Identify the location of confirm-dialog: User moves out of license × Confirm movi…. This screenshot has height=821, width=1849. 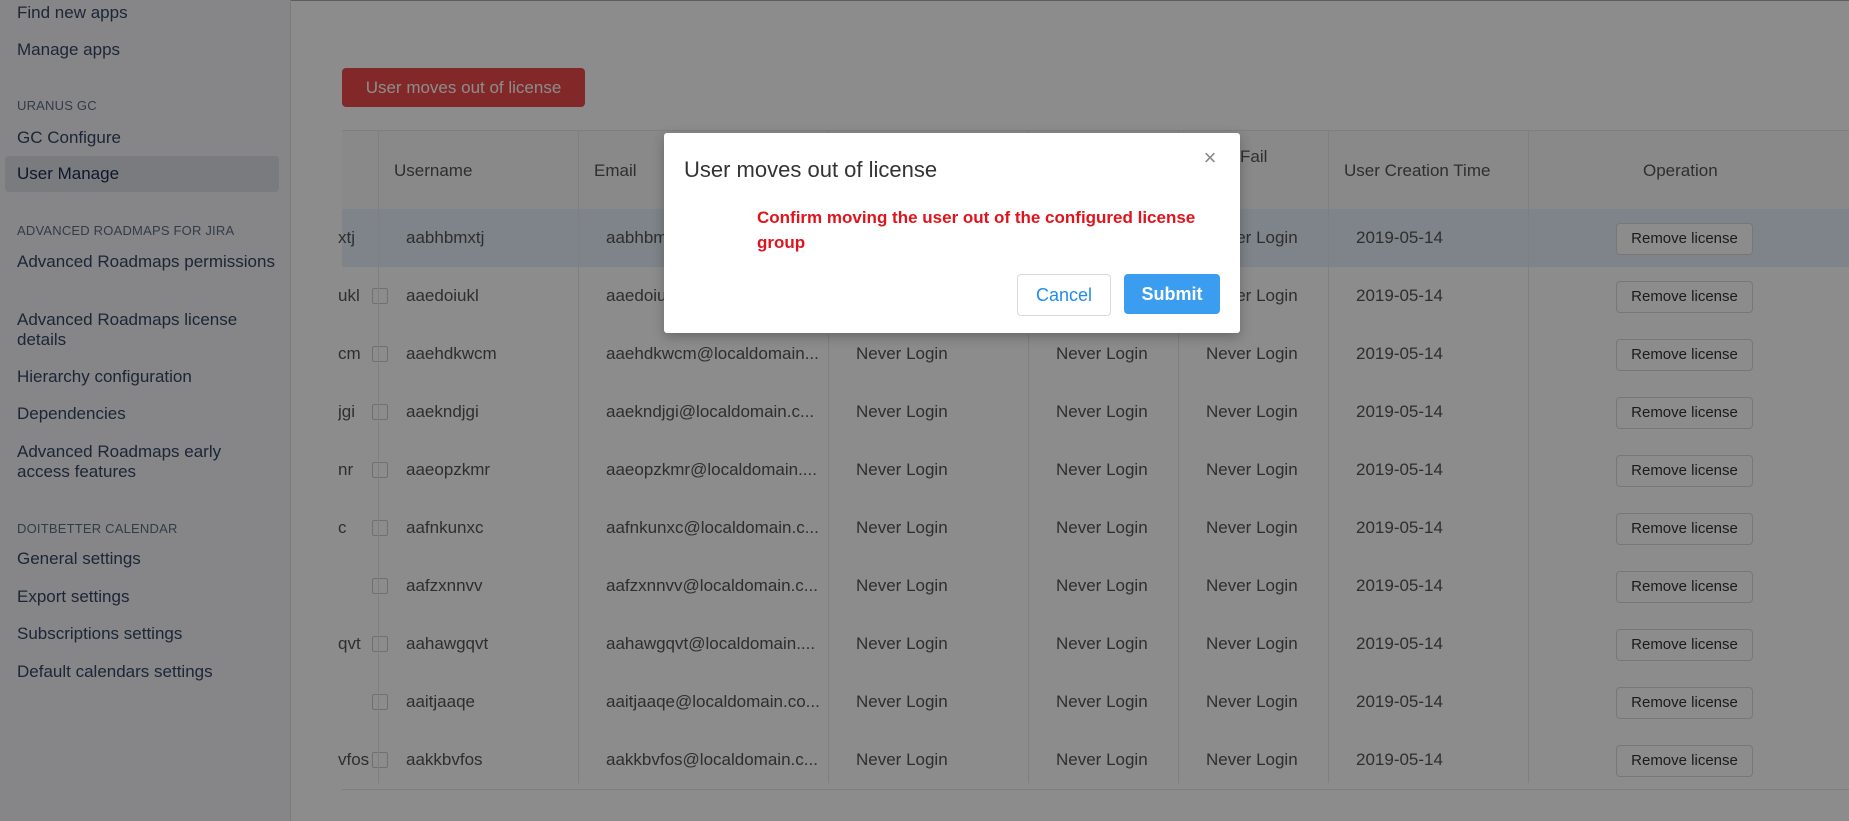
(952, 233).